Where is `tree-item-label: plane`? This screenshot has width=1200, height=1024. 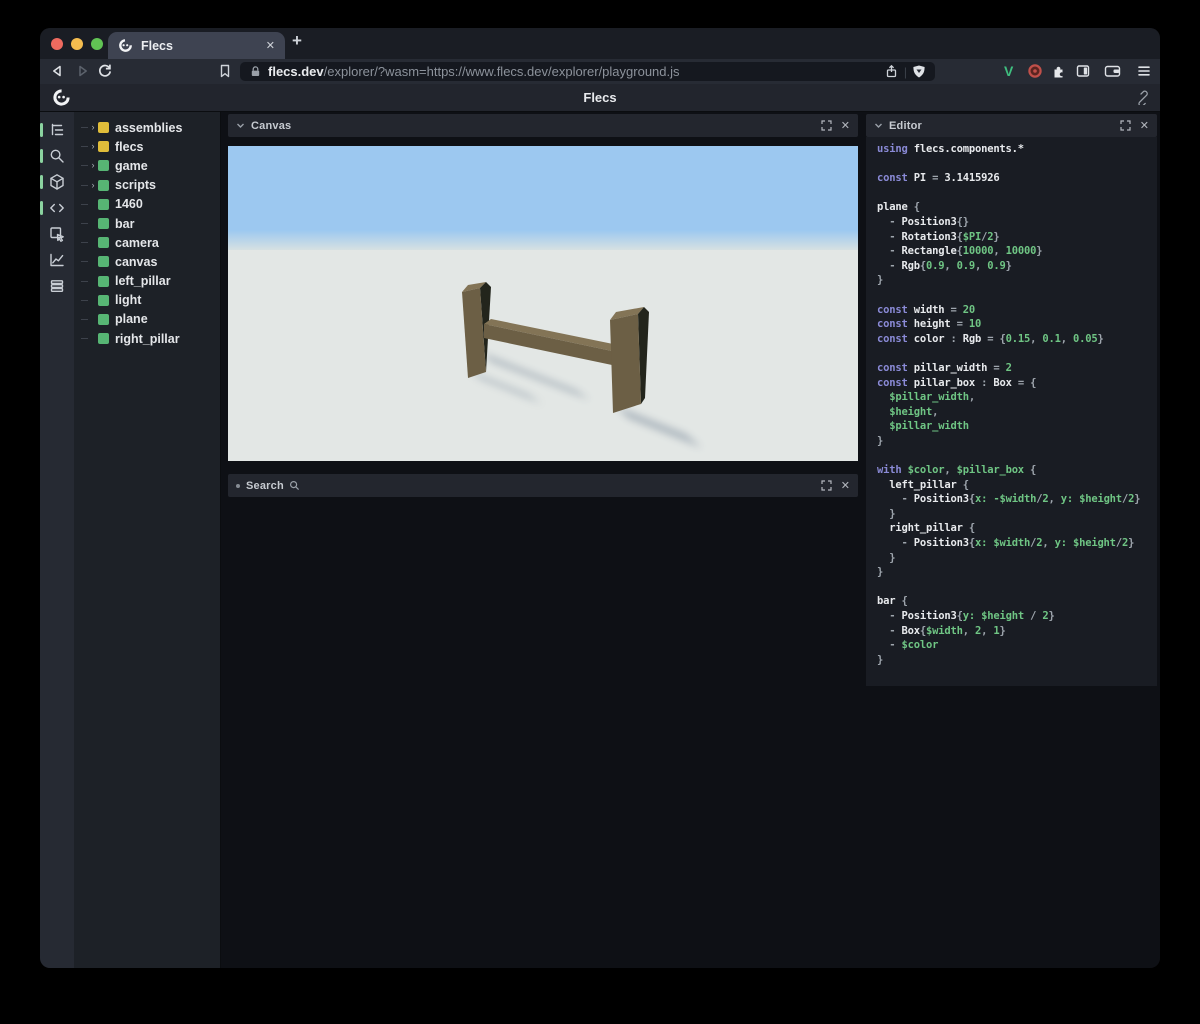
tree-item-label: plane is located at coordinates (131, 319).